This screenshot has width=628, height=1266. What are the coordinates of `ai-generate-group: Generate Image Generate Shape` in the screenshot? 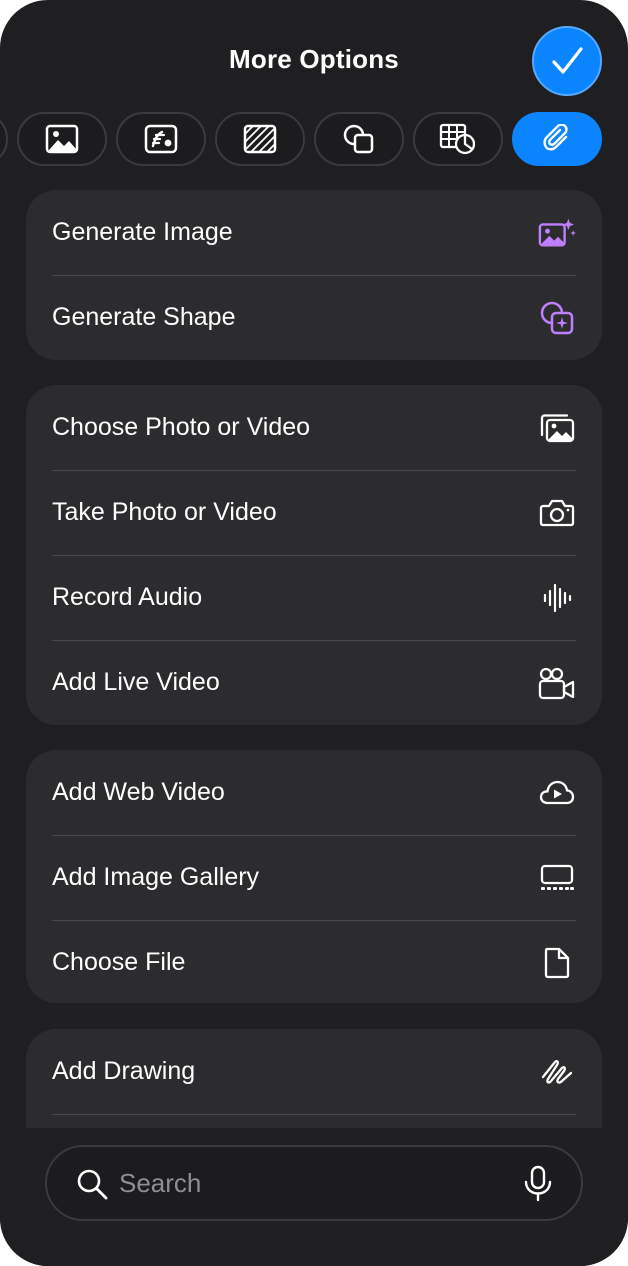 It's located at (314, 275).